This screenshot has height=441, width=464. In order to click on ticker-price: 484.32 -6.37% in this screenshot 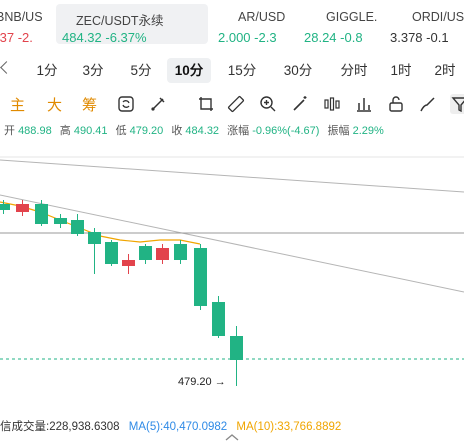, I will do `click(104, 37)`.